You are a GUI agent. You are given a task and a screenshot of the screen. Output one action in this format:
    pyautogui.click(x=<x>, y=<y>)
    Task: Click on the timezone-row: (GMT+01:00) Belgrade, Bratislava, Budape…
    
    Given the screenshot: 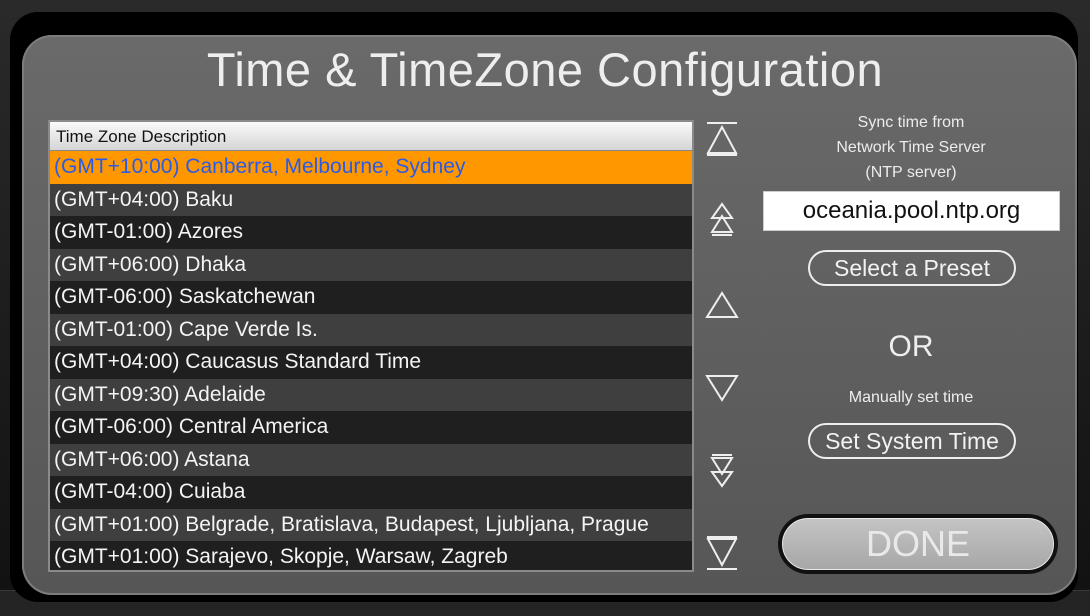 What is the action you would take?
    pyautogui.click(x=371, y=524)
    